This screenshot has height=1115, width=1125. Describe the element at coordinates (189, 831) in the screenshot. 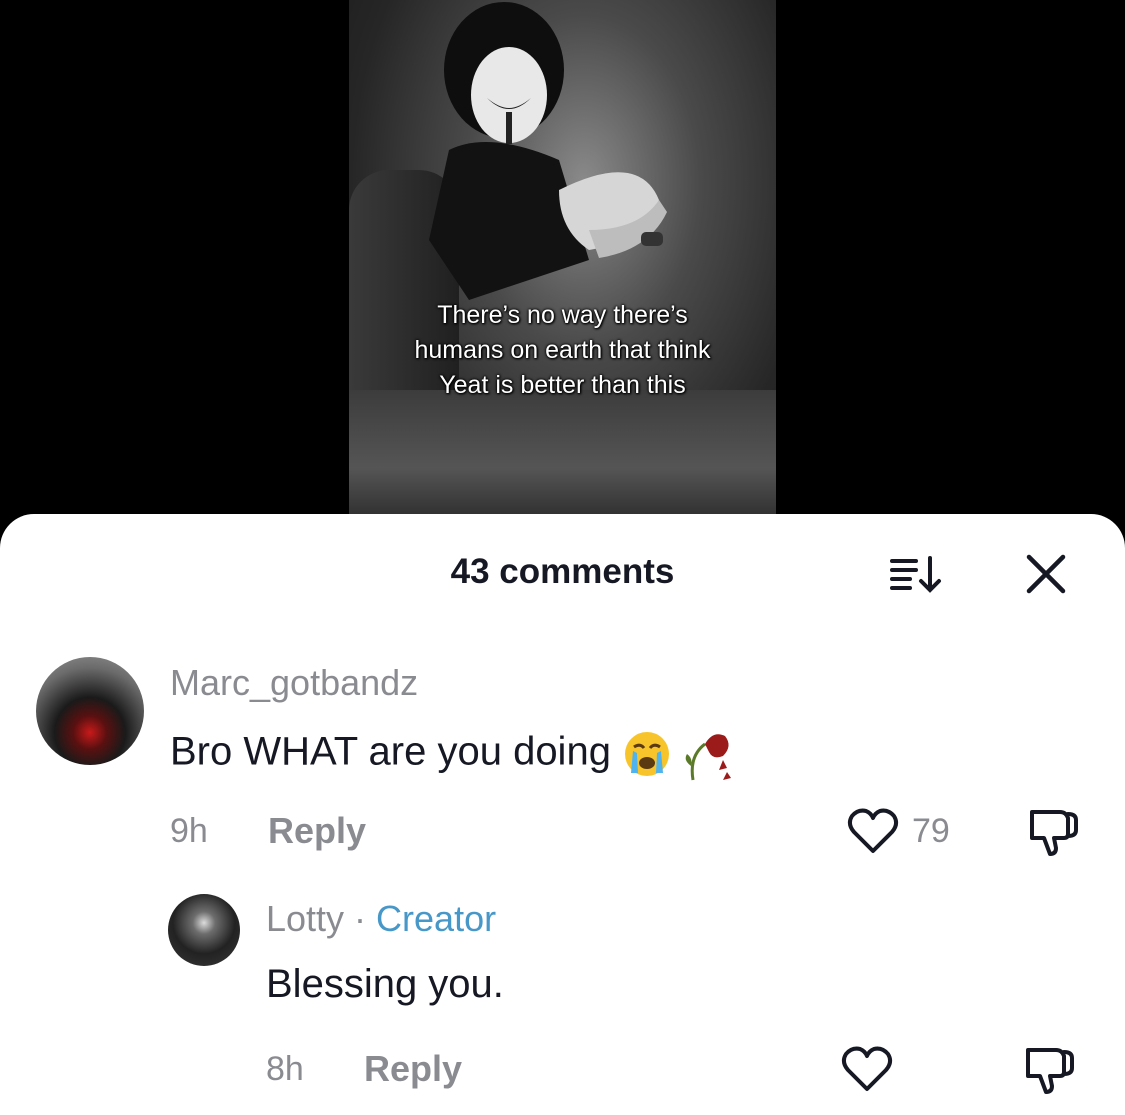

I see `comment-time: 9h` at that location.